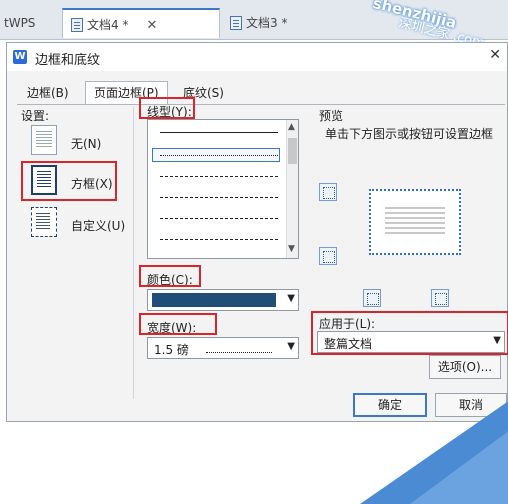 The width and height of the screenshot is (508, 504). What do you see at coordinates (68, 60) in the screenshot?
I see `dialog-title: 边框和底纹` at bounding box center [68, 60].